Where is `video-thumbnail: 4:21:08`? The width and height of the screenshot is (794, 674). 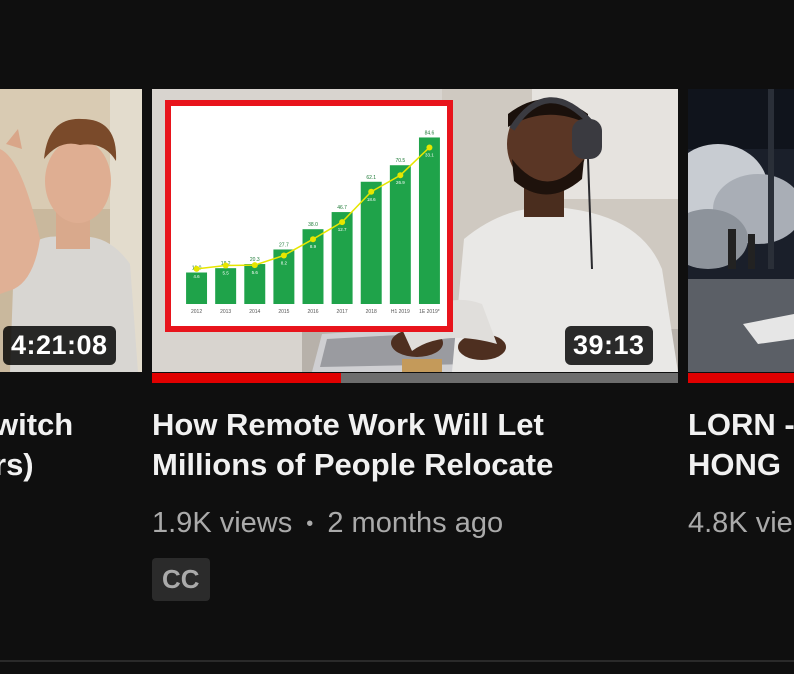 video-thumbnail: 4:21:08 is located at coordinates (71, 230).